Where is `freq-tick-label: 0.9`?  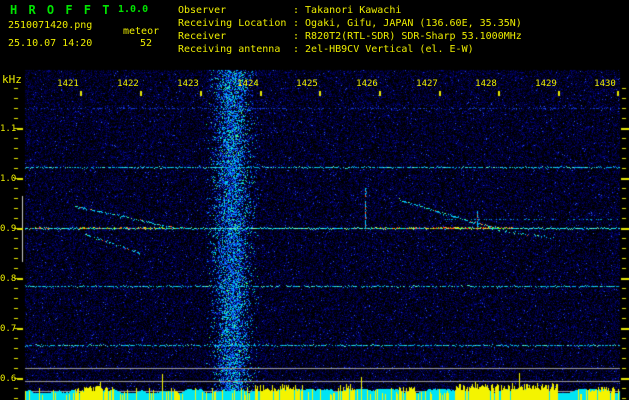 freq-tick-label: 0.9 is located at coordinates (8, 229).